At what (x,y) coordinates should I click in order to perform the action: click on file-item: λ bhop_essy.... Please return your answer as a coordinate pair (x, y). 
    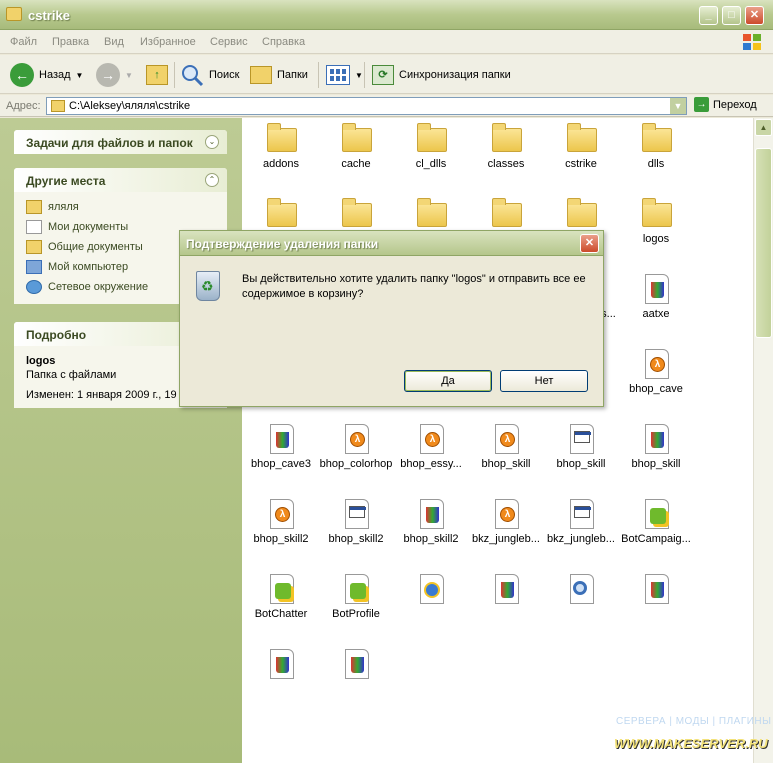
    Looking at the image, I should click on (431, 455).